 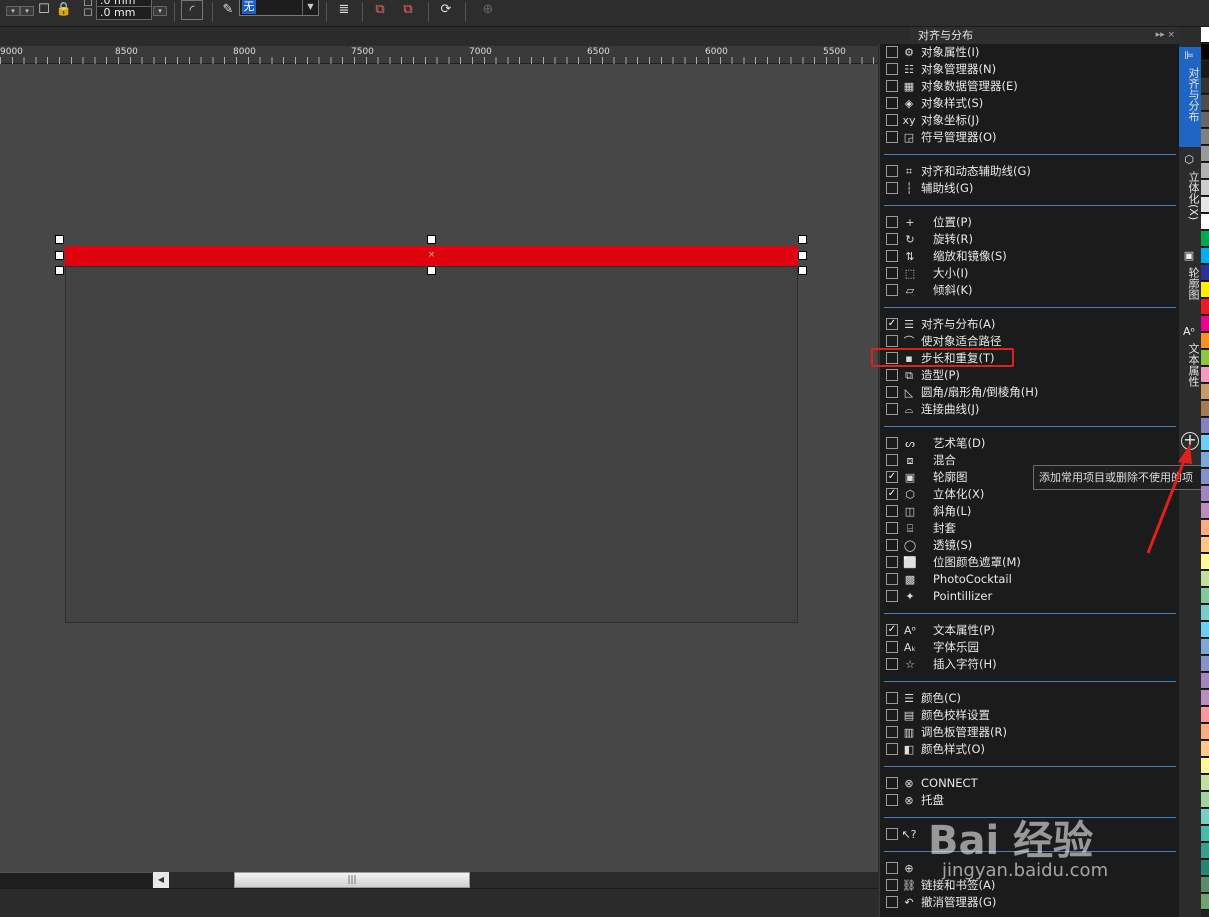 I want to click on text-wrap-icon: ≣, so click(x=344, y=10).